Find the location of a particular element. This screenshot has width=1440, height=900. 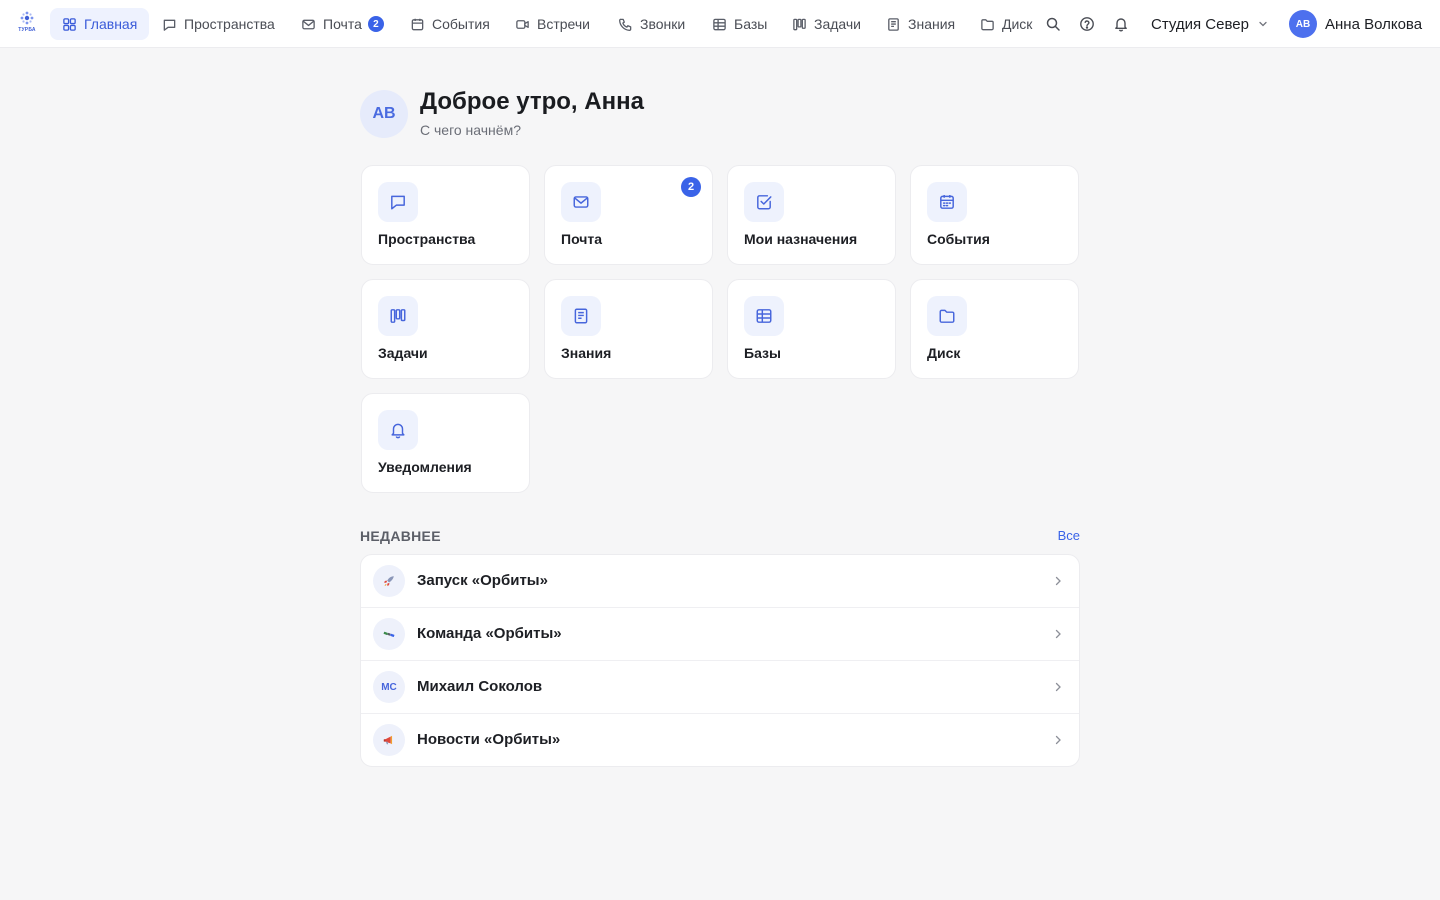

list-item-label: Запуск «Орбиты» is located at coordinates (482, 580).